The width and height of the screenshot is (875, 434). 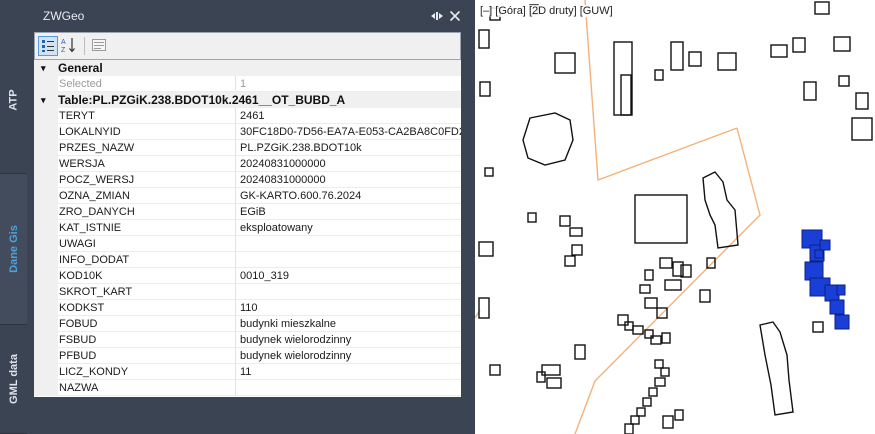 What do you see at coordinates (64, 16) in the screenshot?
I see `panel-title: ZWGeo` at bounding box center [64, 16].